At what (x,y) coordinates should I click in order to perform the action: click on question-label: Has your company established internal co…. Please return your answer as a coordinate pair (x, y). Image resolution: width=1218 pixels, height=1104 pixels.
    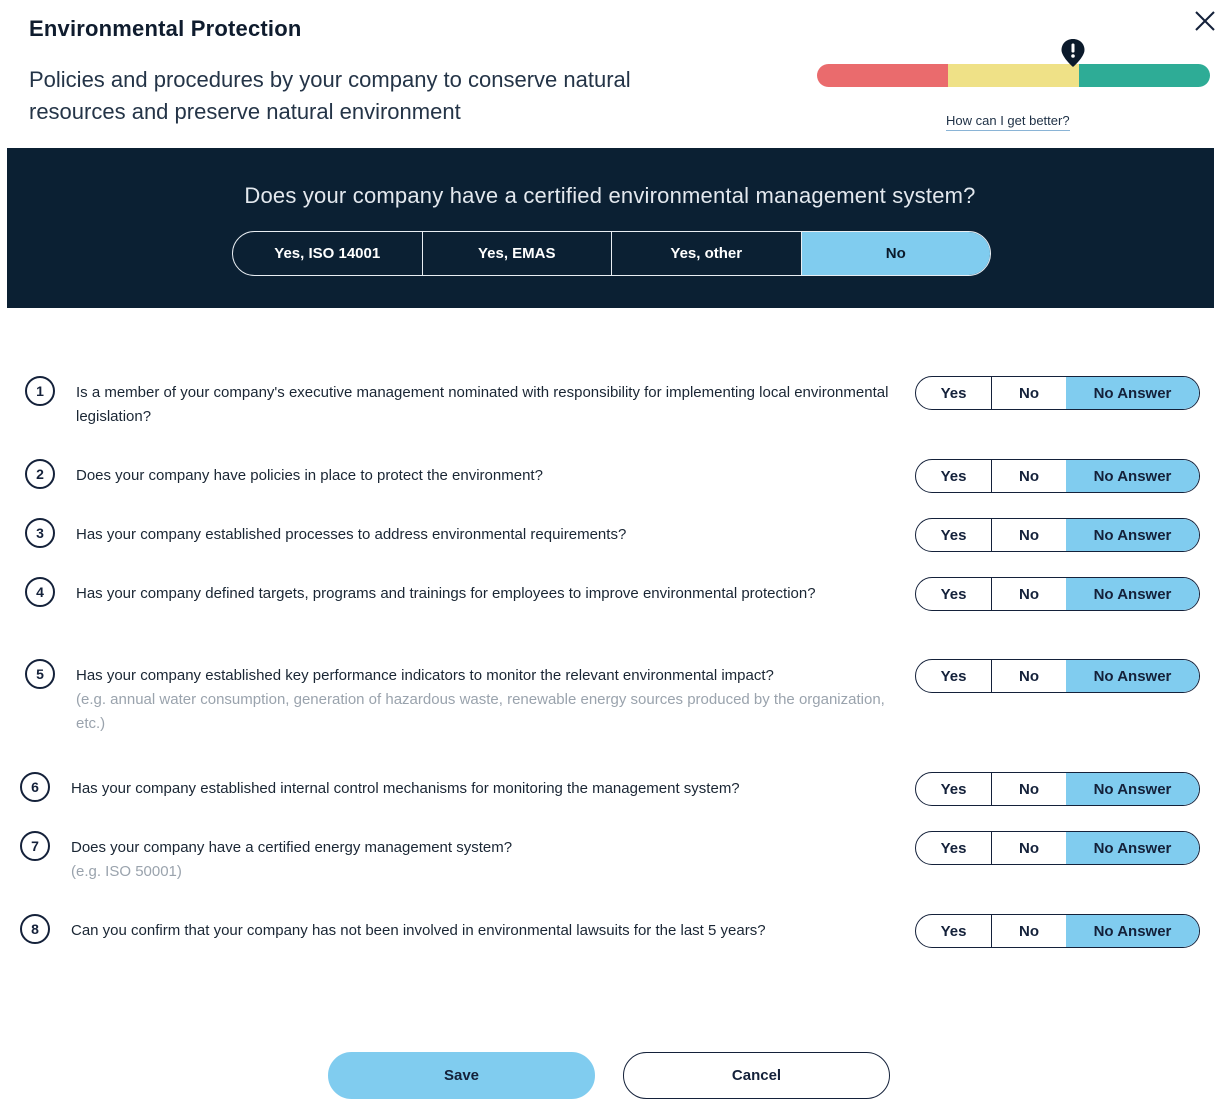
    Looking at the image, I should click on (405, 788).